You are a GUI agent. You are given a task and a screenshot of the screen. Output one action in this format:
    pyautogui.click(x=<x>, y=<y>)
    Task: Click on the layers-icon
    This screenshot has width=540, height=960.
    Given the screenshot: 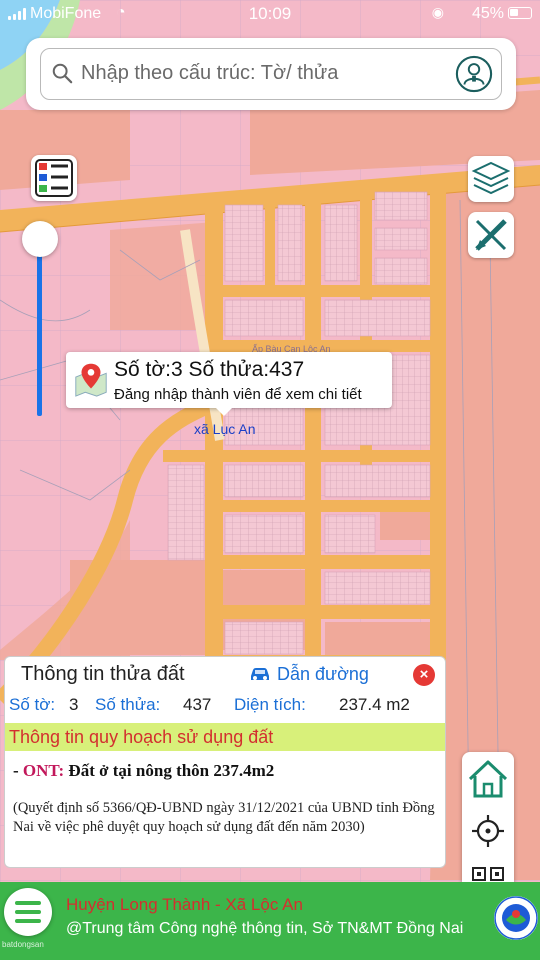 What is the action you would take?
    pyautogui.click(x=491, y=178)
    